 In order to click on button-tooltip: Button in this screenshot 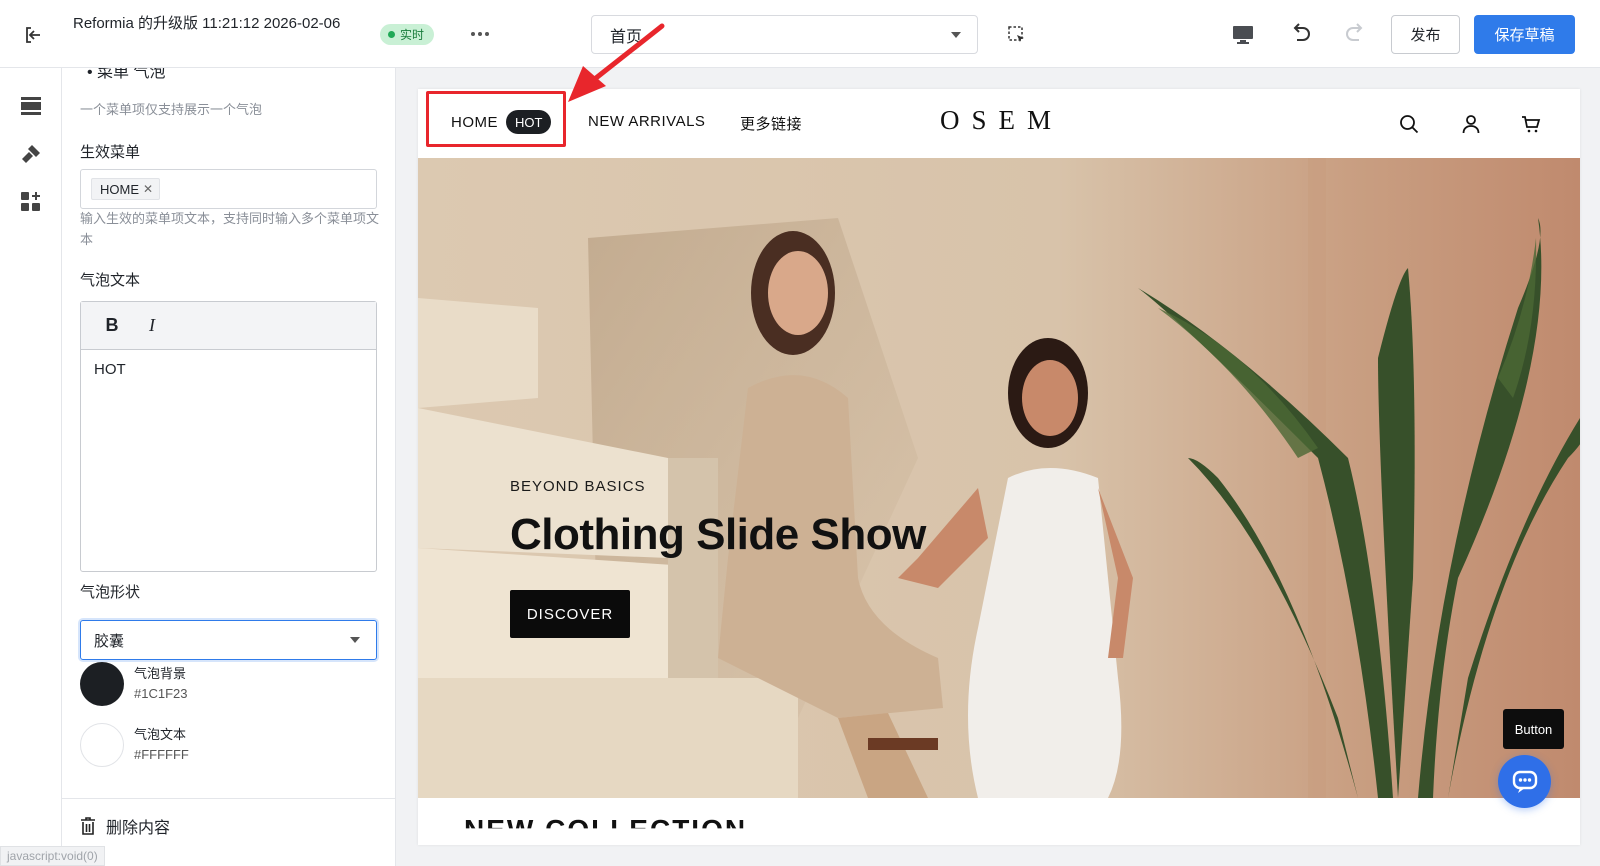, I will do `click(1533, 729)`.